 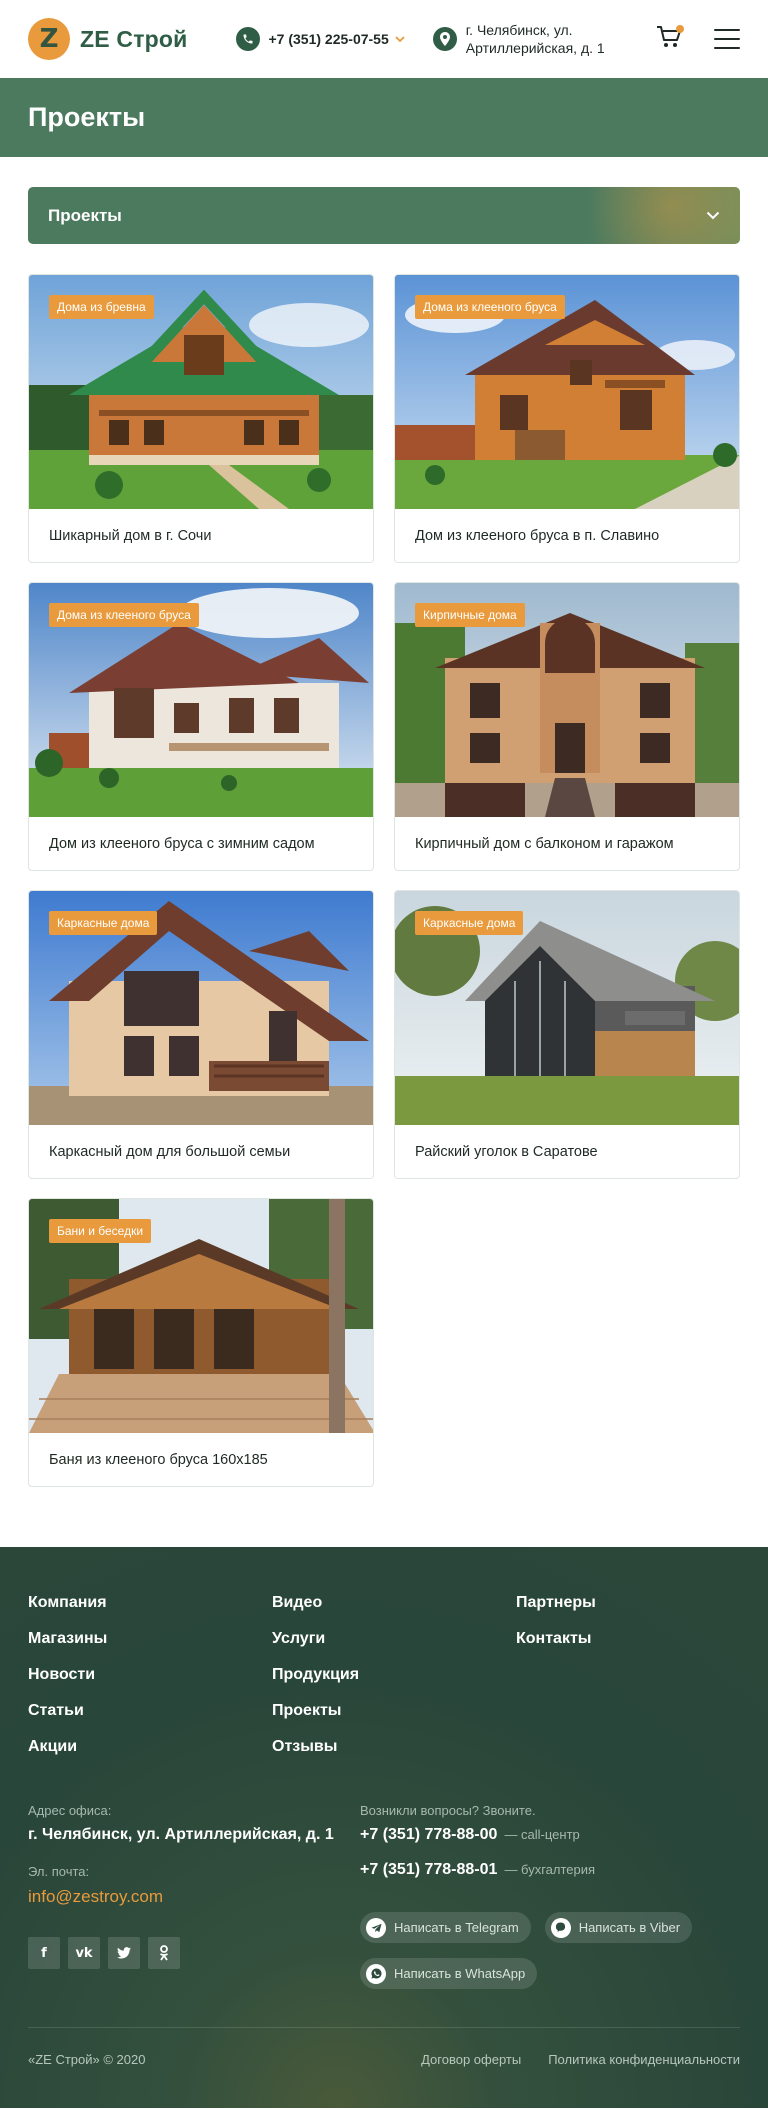 I want to click on footer-link-products: Продукция, so click(x=394, y=1674).